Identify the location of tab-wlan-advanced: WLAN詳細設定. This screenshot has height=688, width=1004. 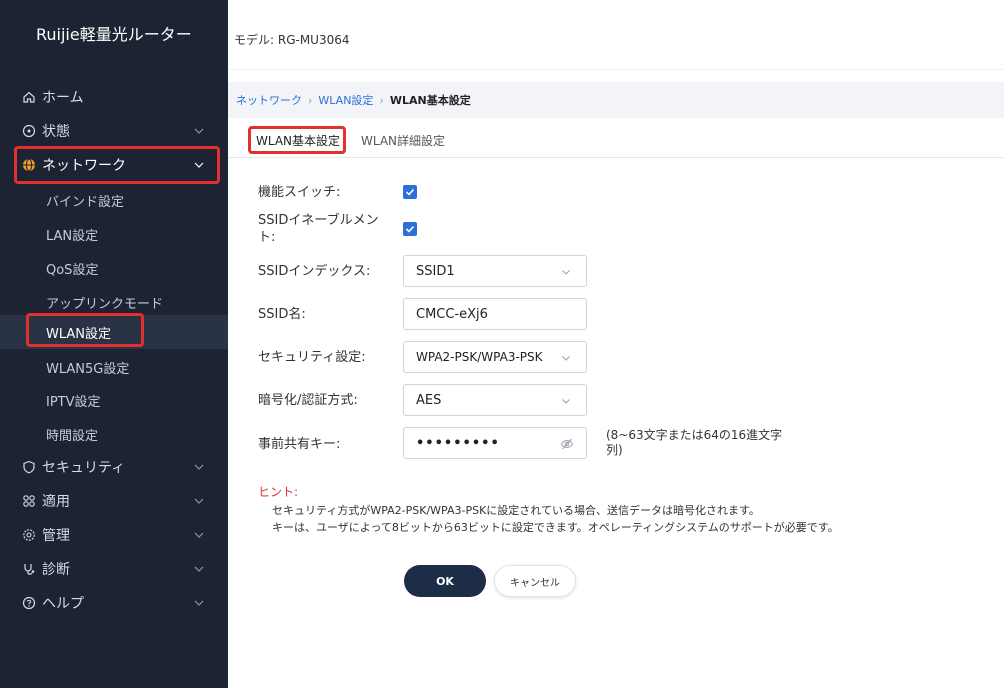
(403, 140).